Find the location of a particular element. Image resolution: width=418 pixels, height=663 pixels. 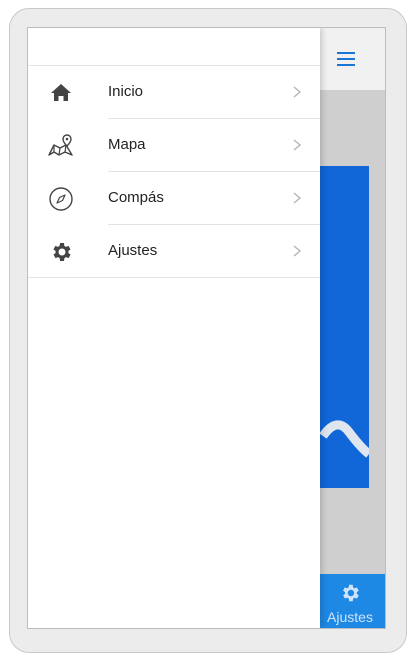

hamburger-menu-button is located at coordinates (355, 59).